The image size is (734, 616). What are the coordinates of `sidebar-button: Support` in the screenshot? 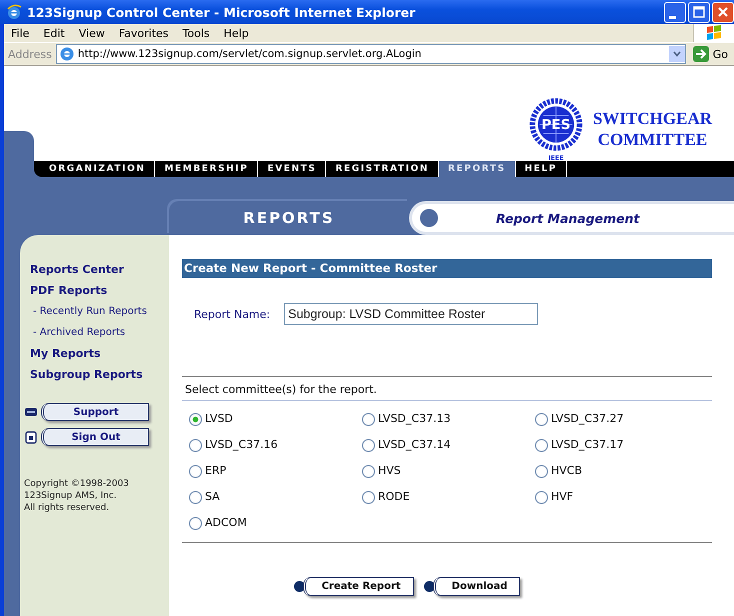 It's located at (95, 412).